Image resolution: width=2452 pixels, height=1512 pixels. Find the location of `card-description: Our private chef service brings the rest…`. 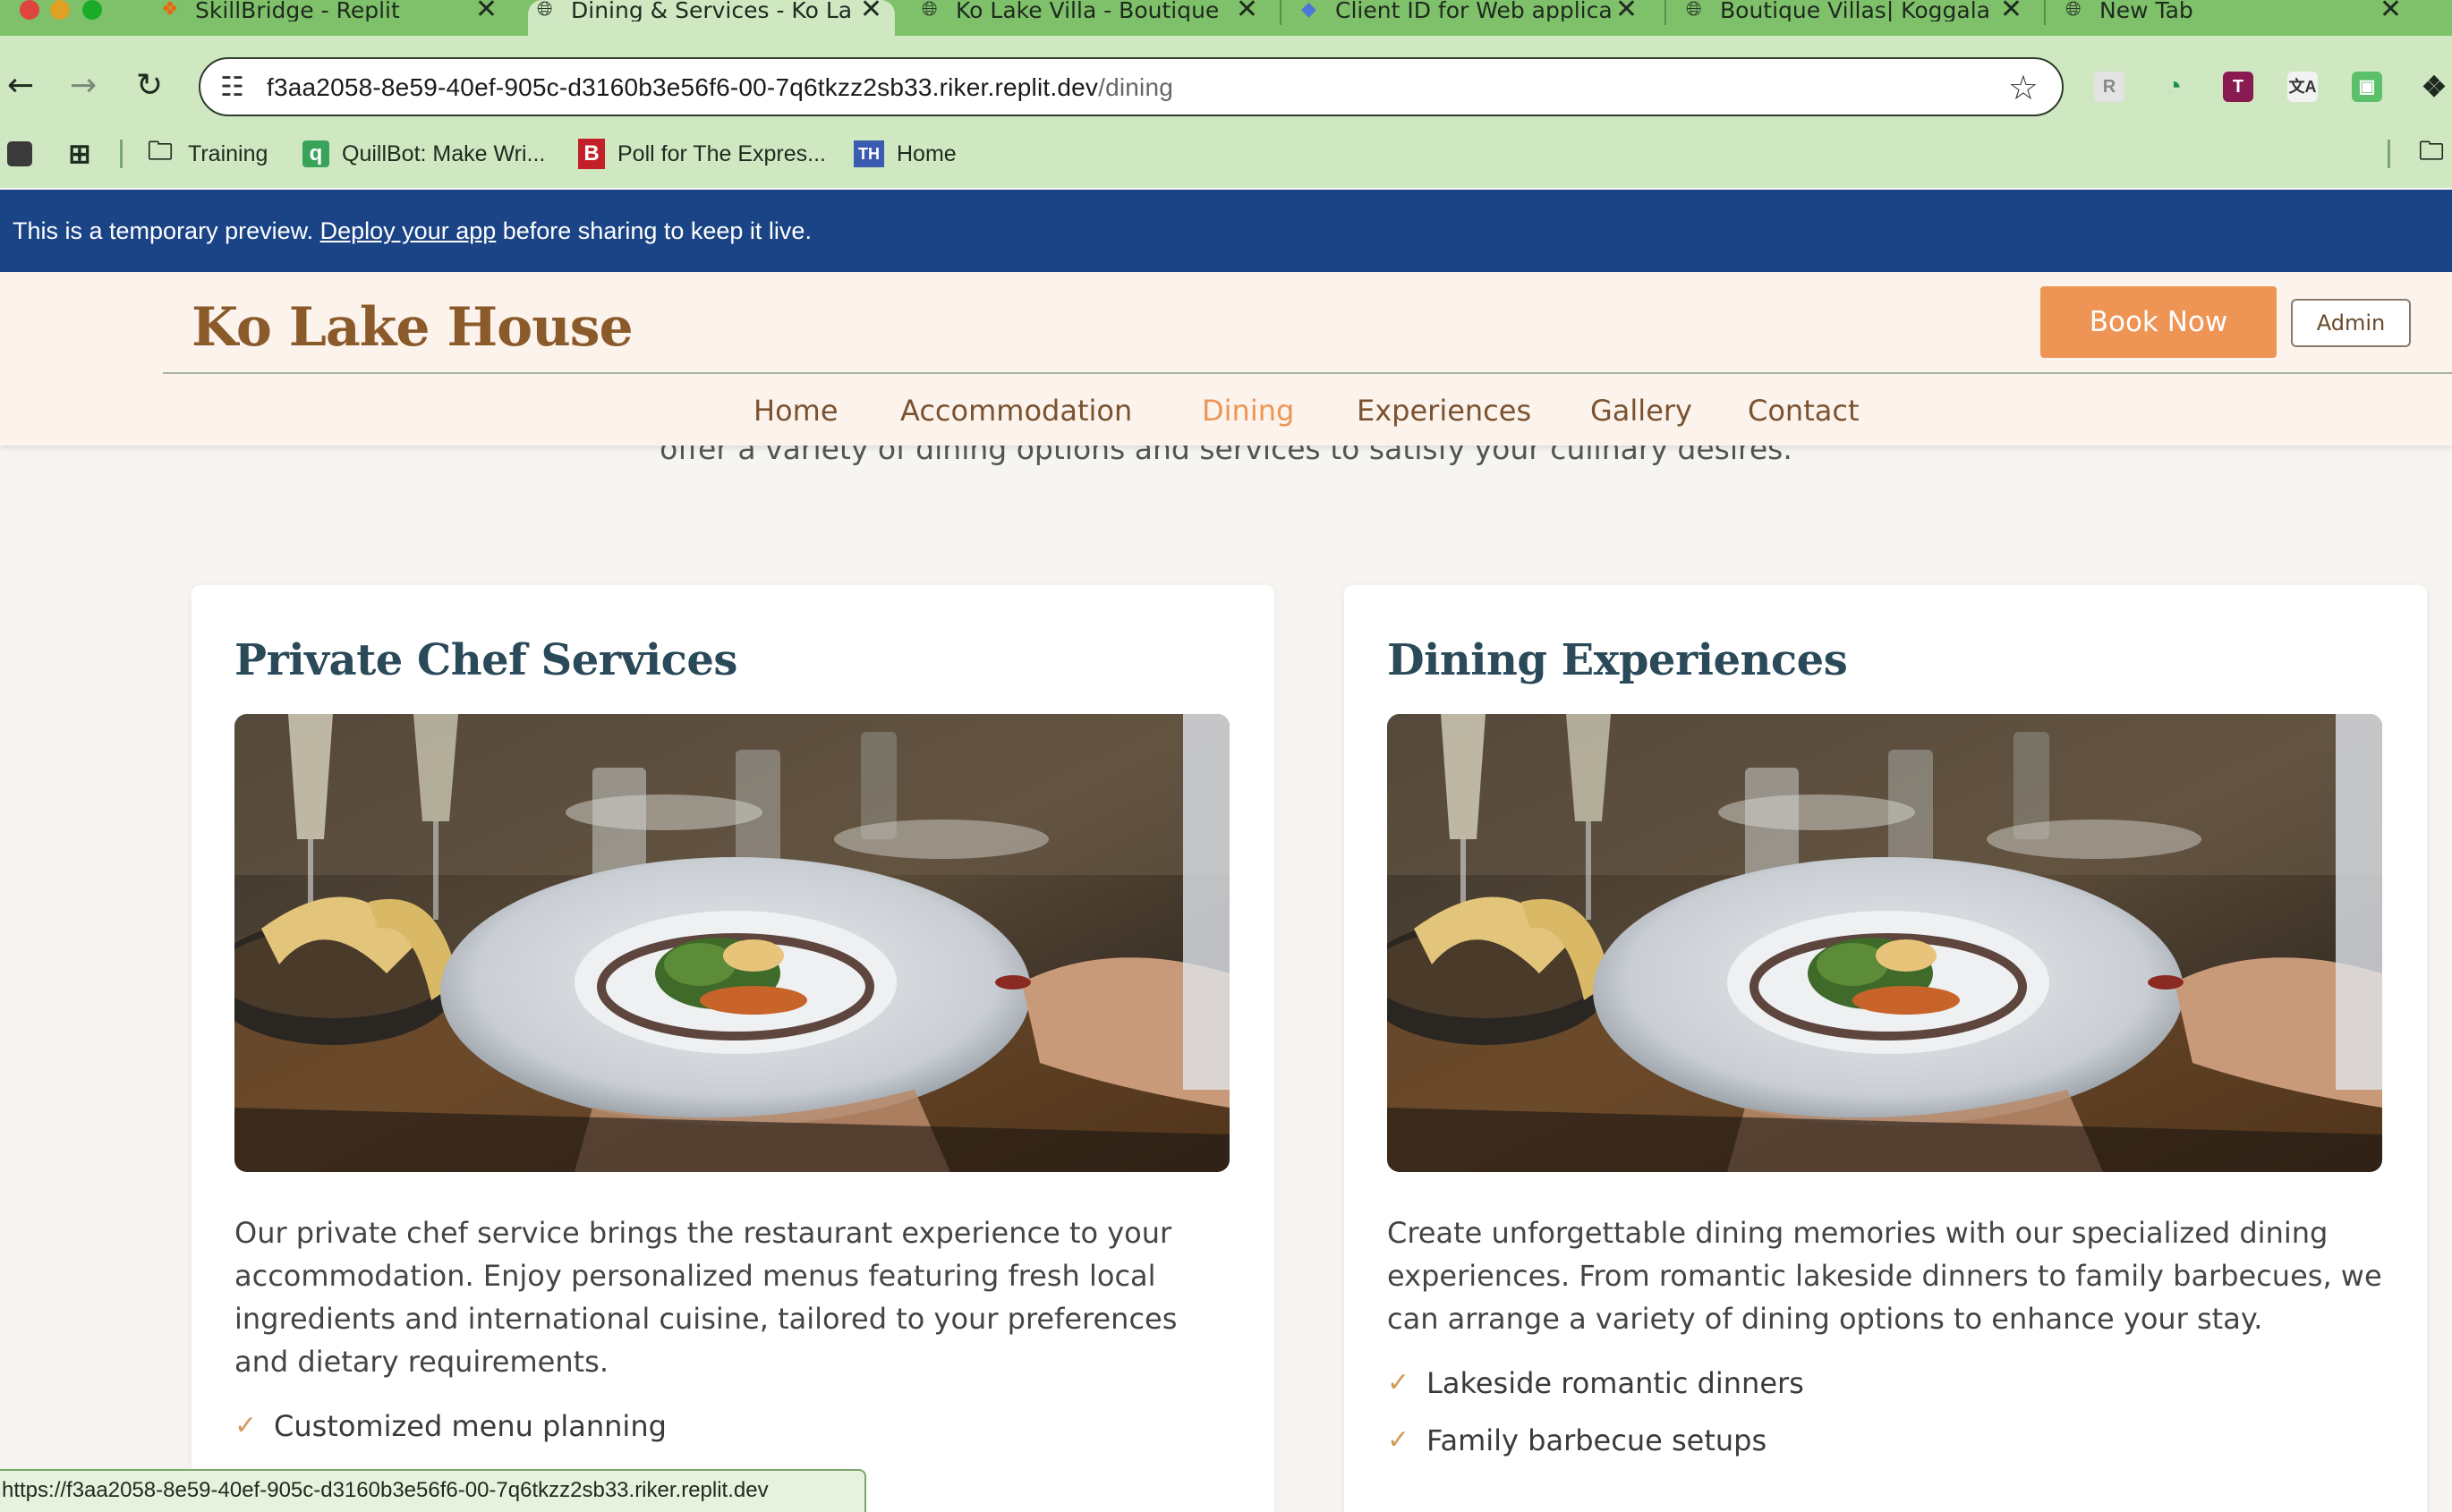

card-description: Our private chef service brings the rest… is located at coordinates (706, 1297).